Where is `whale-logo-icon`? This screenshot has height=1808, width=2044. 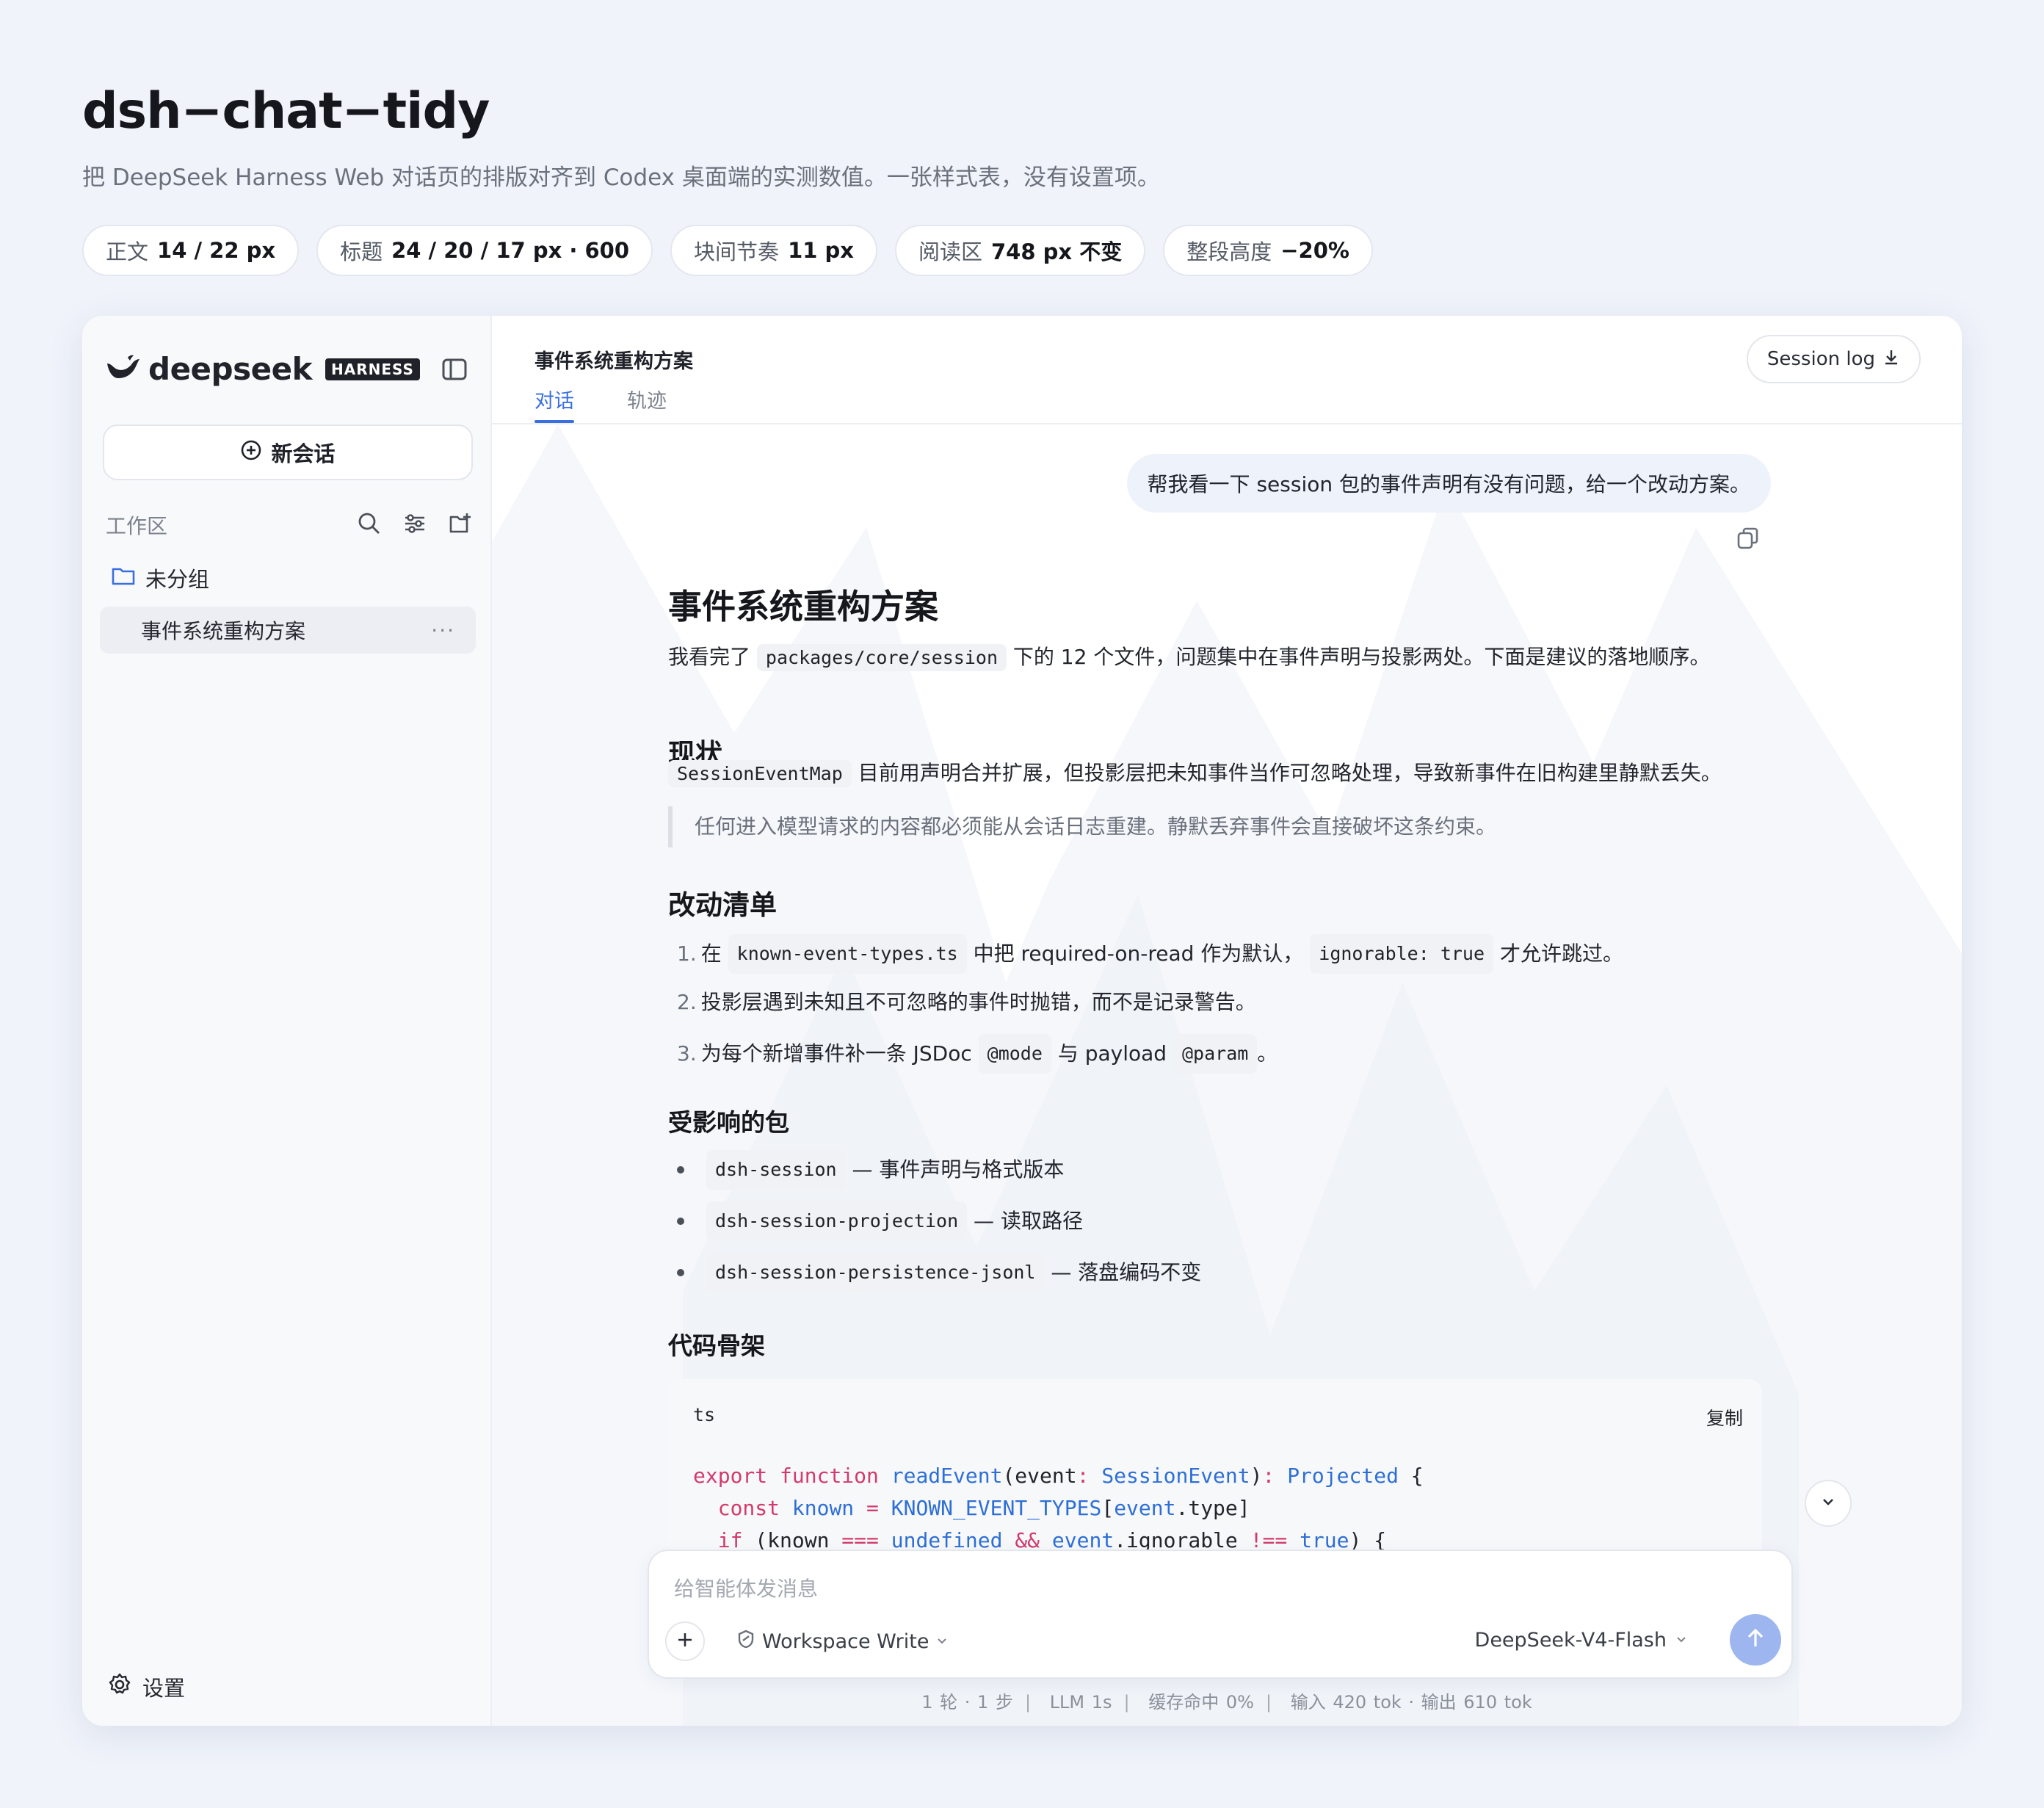 whale-logo-icon is located at coordinates (123, 370).